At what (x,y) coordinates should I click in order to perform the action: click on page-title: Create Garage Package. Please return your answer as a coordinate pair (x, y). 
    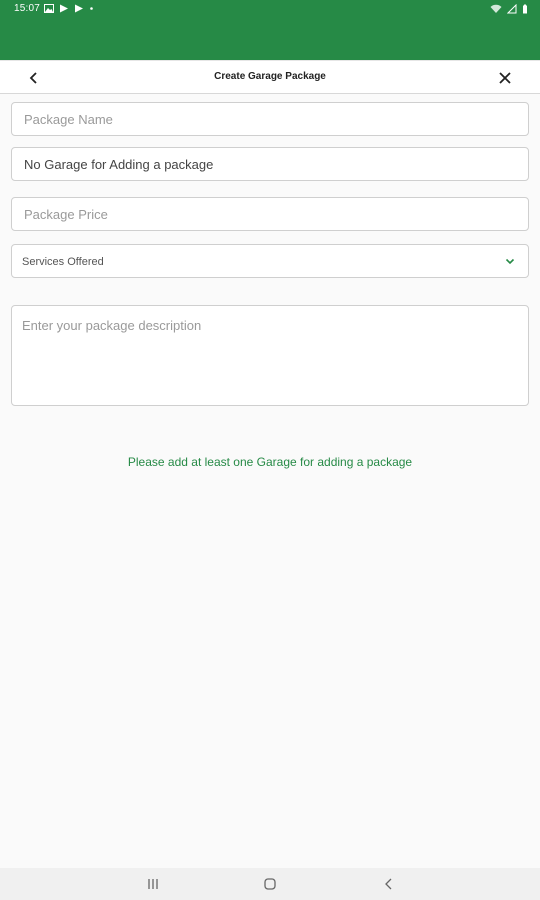
    Looking at the image, I should click on (270, 76).